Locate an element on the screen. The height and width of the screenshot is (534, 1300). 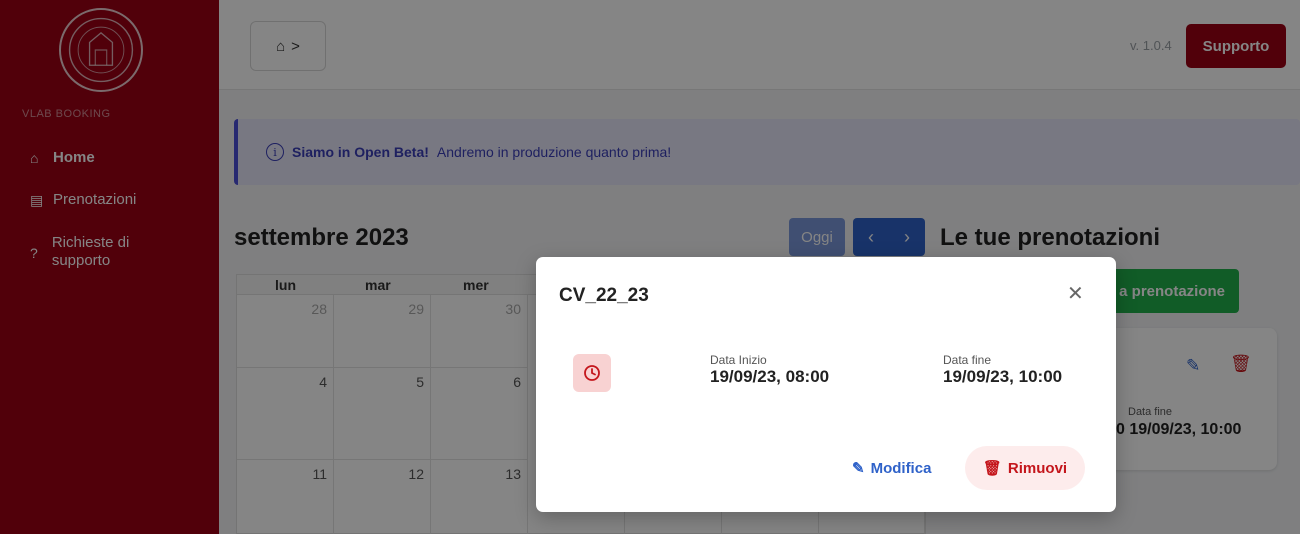
edit-button: ✎ Modifica is located at coordinates (897, 468).